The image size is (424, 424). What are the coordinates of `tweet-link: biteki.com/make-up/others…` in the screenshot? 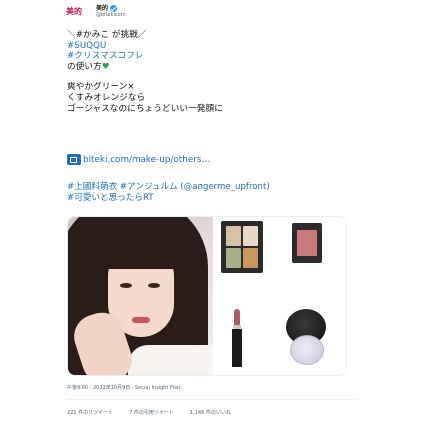 It's located at (138, 159).